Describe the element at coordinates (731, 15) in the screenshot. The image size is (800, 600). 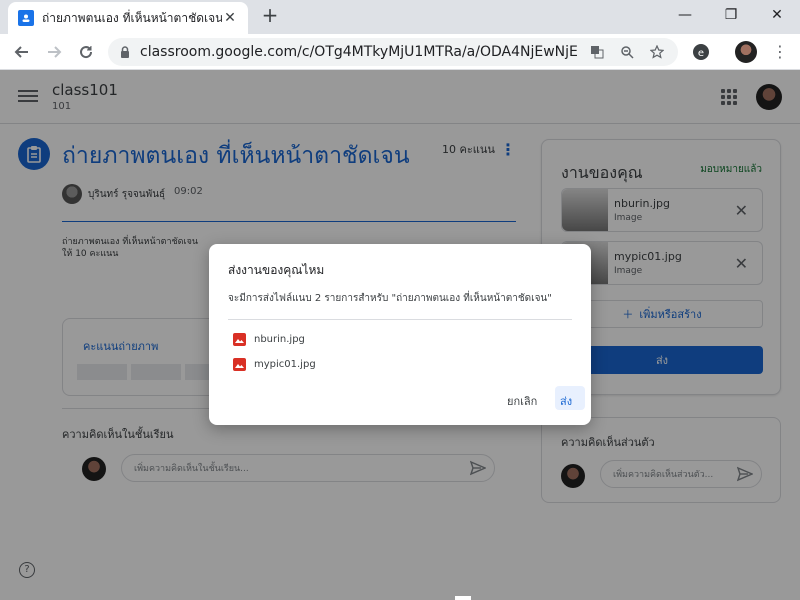
I see `maximize-button: ❐` at that location.